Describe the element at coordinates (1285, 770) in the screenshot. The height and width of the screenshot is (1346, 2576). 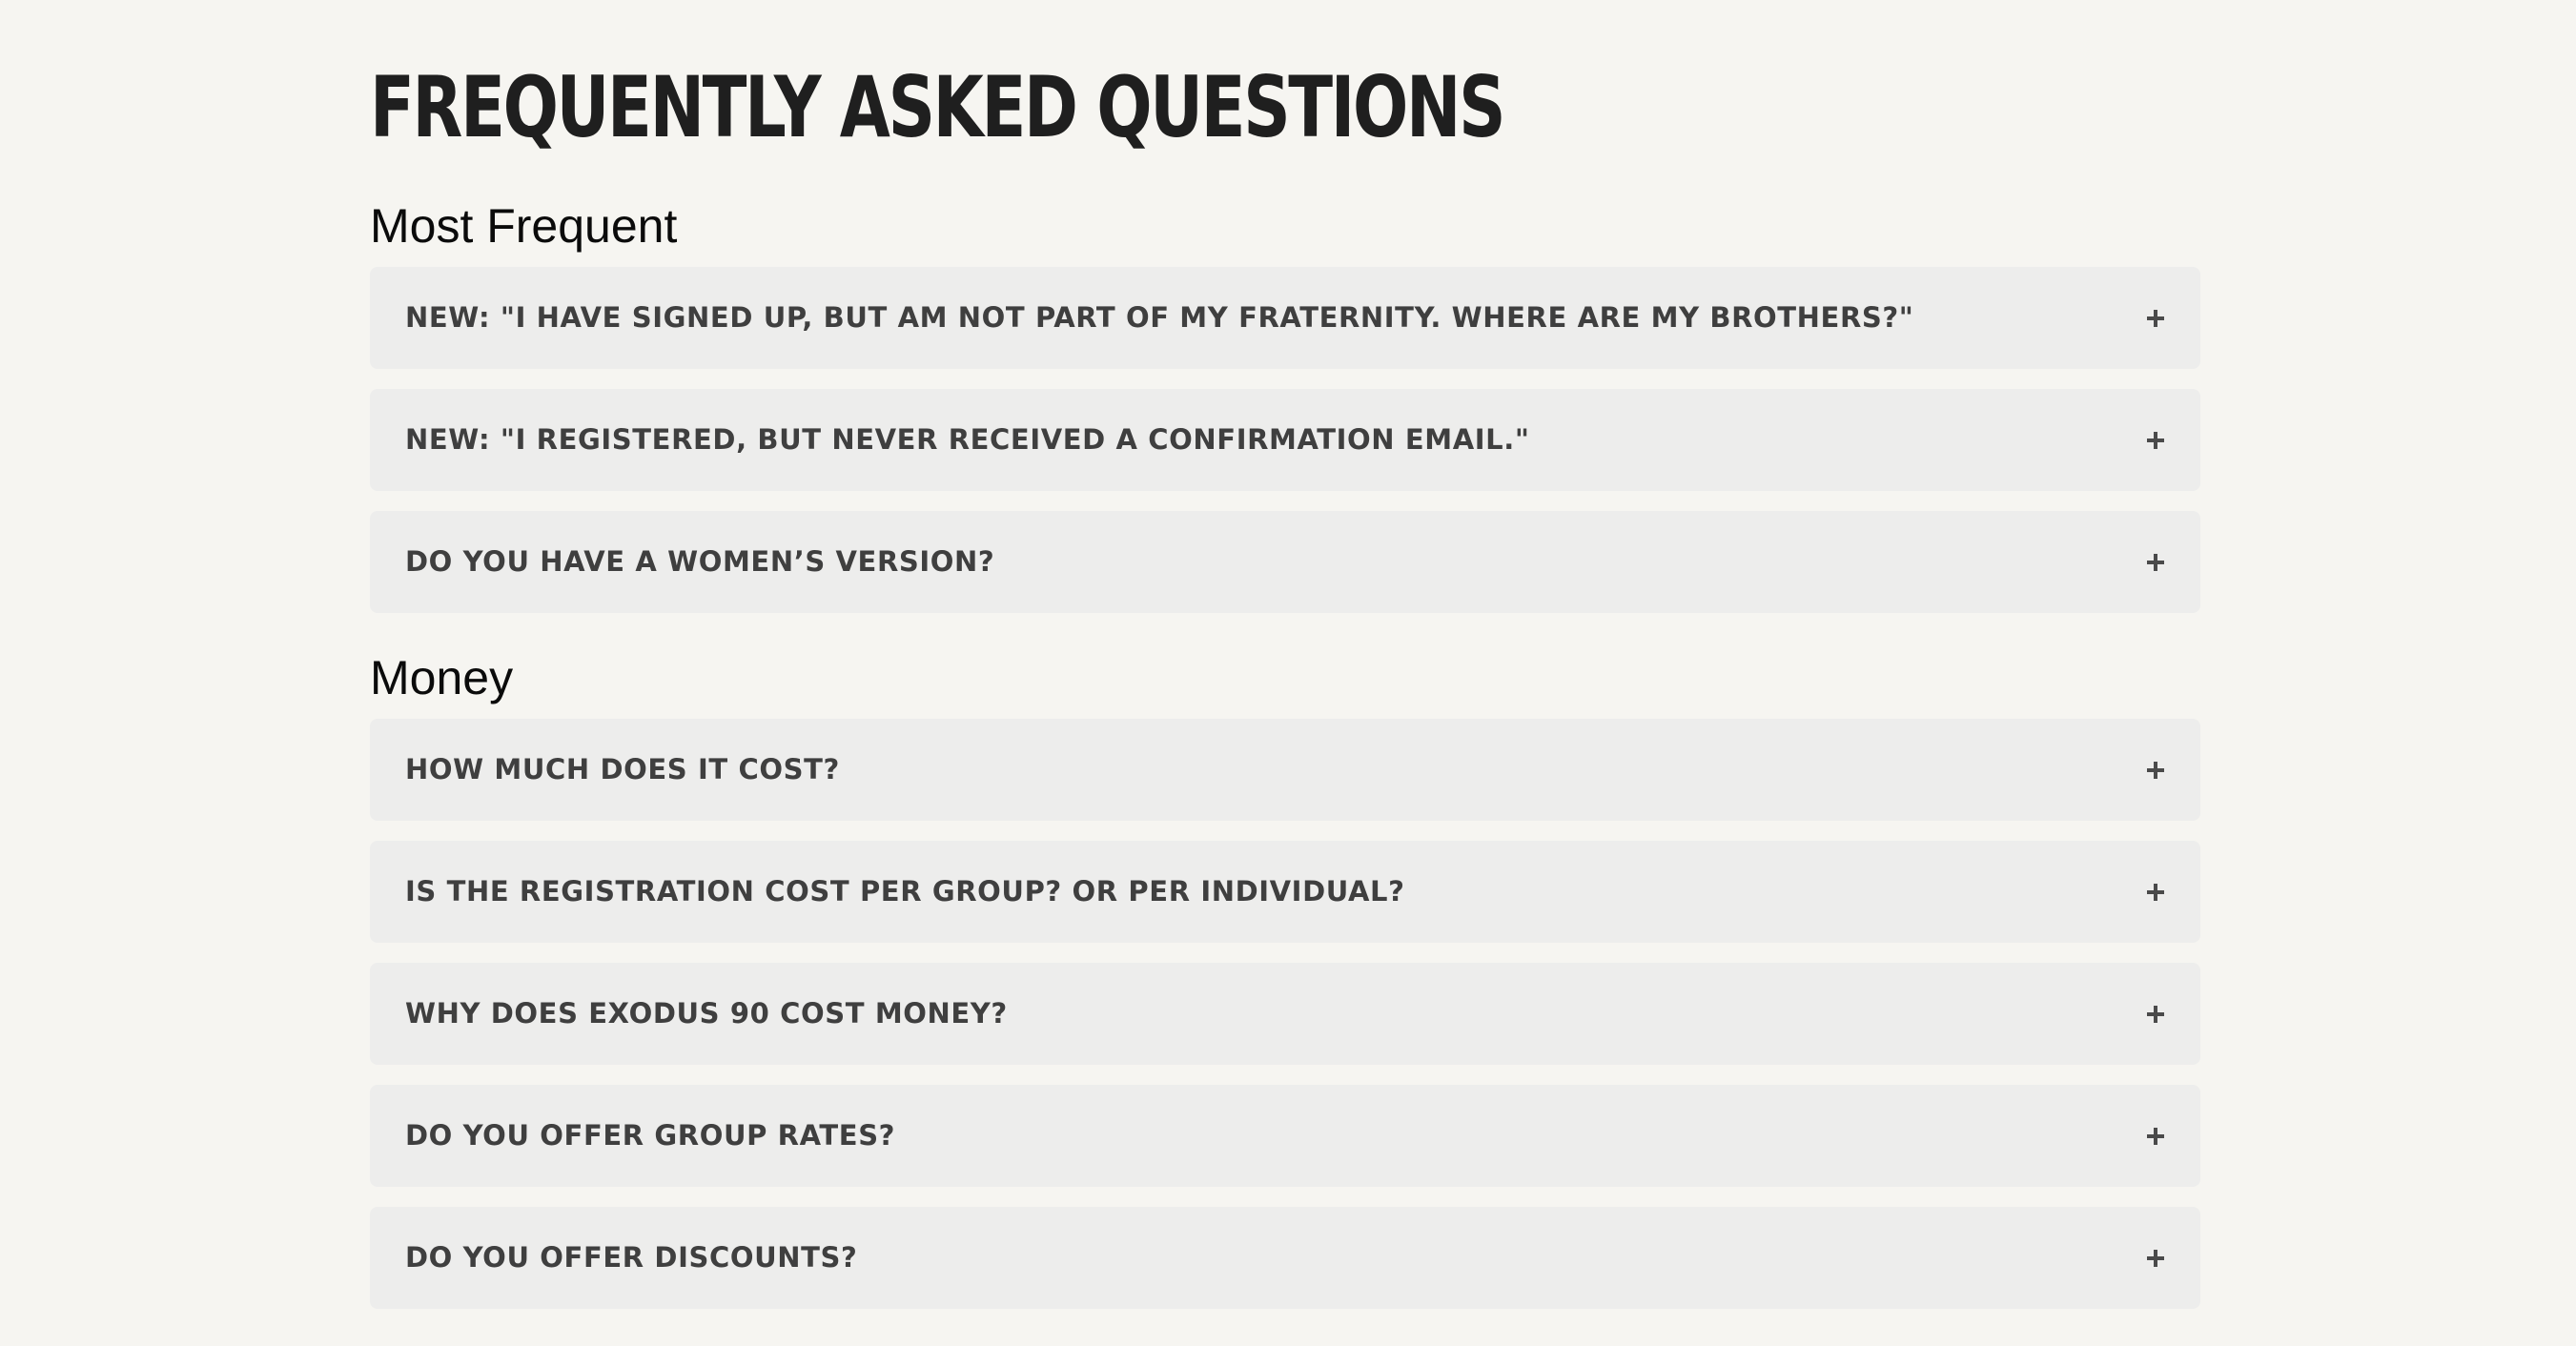
I see `faq-item: HOW MUCH DOES IT COST?` at that location.